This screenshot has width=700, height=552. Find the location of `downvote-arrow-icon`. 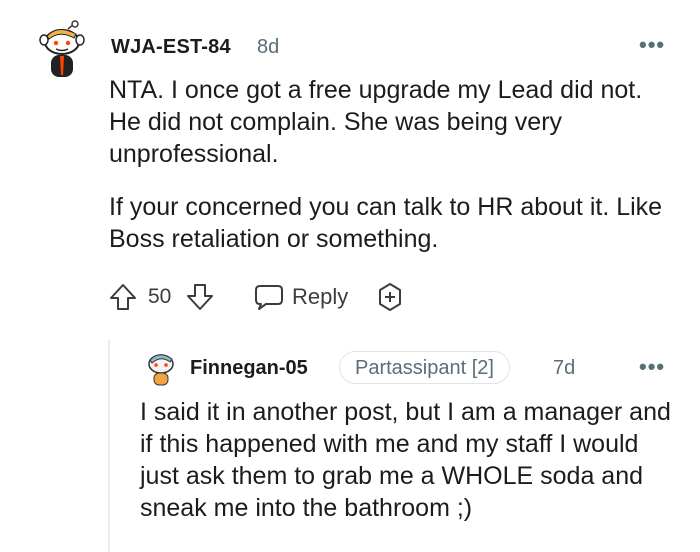

downvote-arrow-icon is located at coordinates (200, 297).